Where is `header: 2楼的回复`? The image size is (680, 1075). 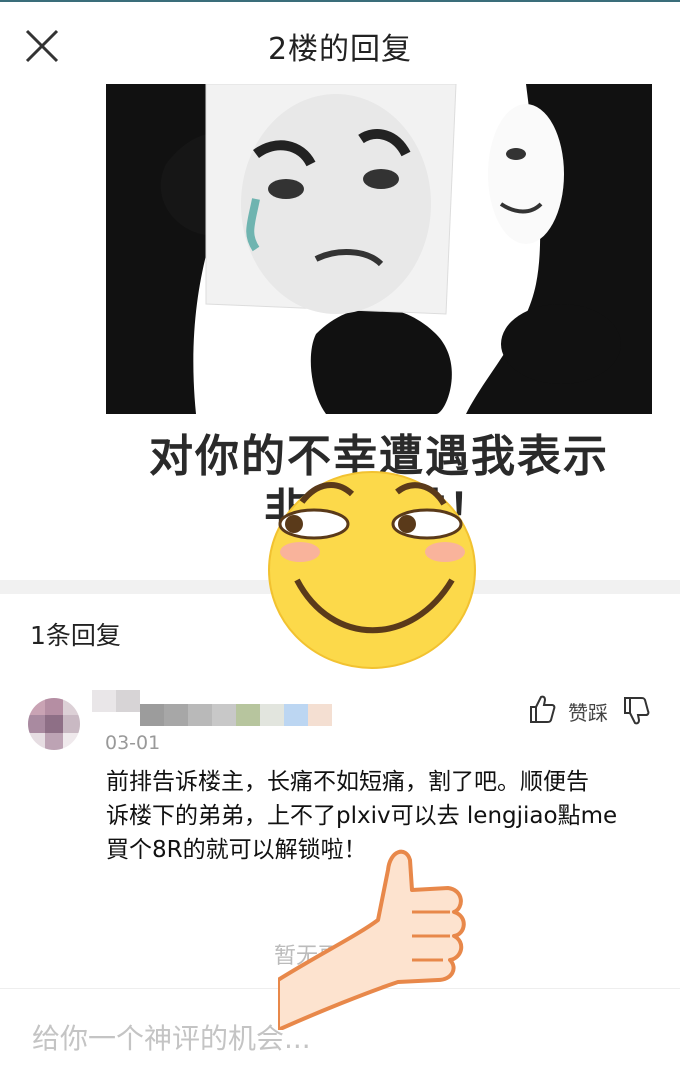
header: 2楼的回复 is located at coordinates (340, 42).